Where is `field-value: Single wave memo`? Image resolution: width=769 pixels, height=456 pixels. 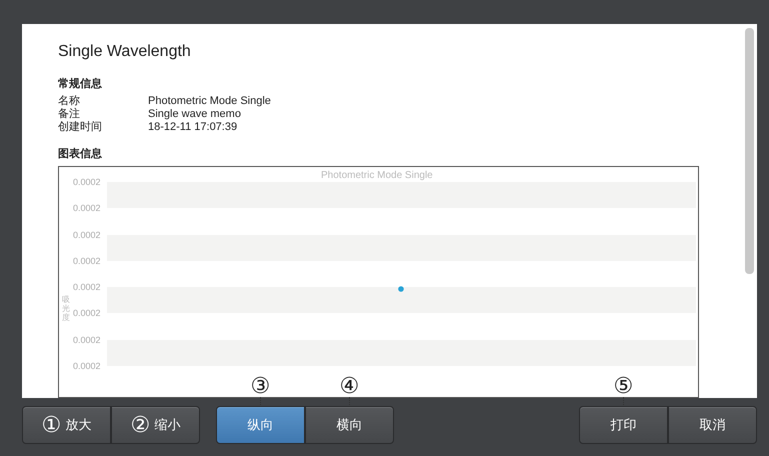 field-value: Single wave memo is located at coordinates (194, 114).